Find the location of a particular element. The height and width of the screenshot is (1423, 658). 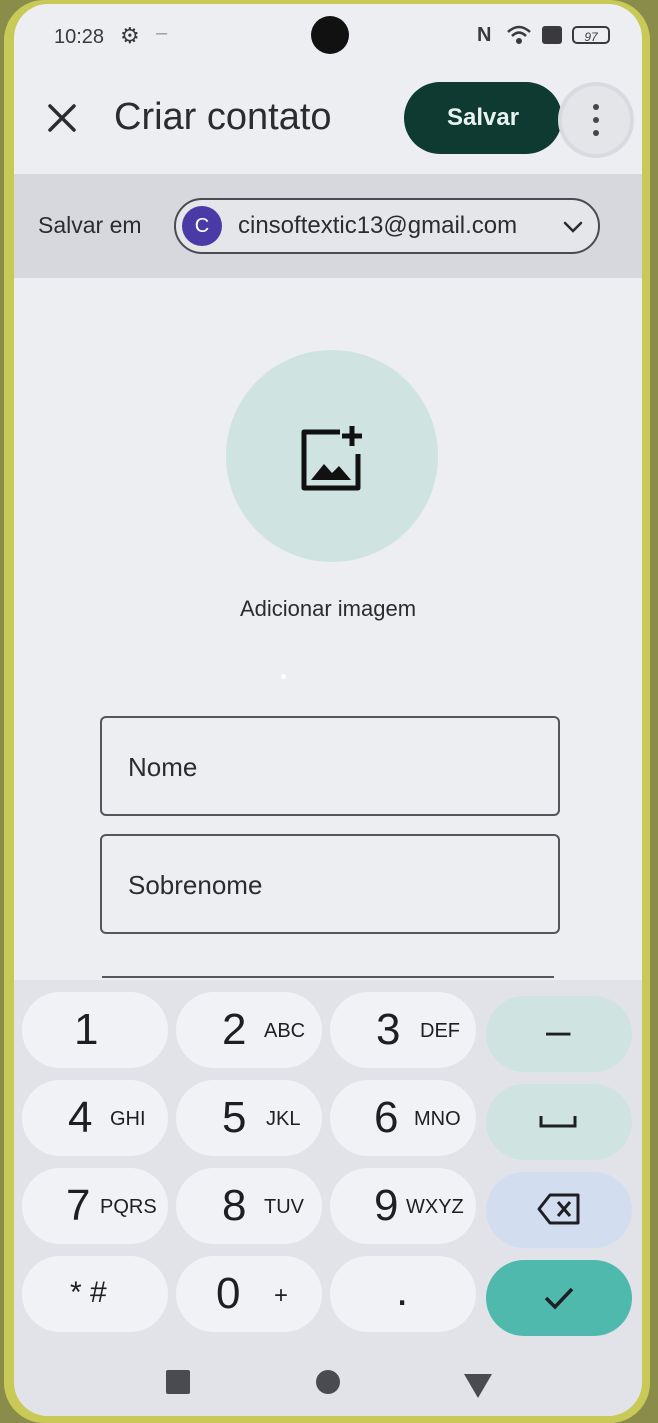

add-image-label: Adicionar imagem is located at coordinates (328, 608).